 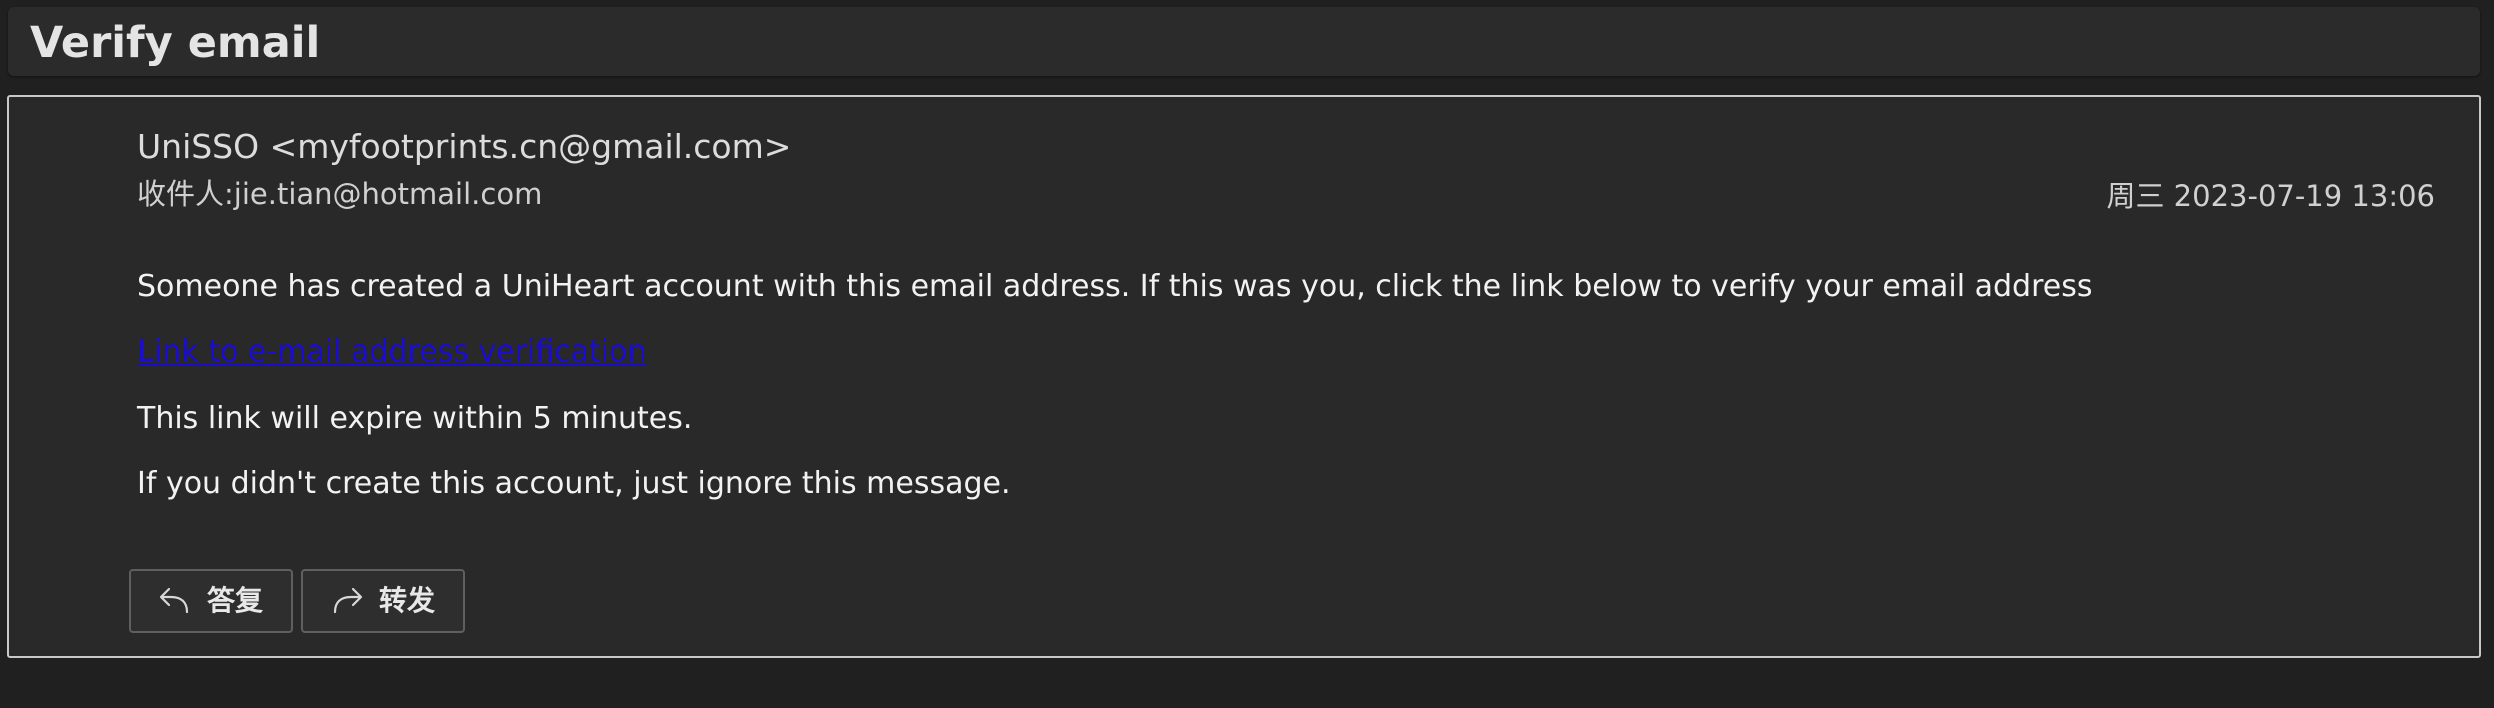 What do you see at coordinates (407, 600) in the screenshot?
I see `forward-label: 转发` at bounding box center [407, 600].